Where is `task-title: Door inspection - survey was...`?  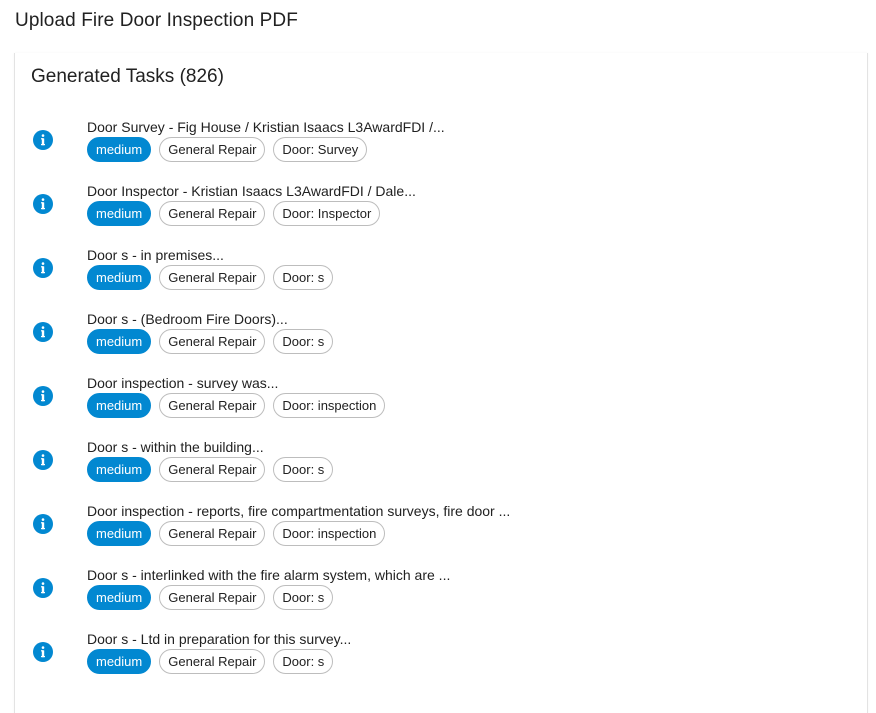
task-title: Door inspection - survey was... is located at coordinates (183, 383).